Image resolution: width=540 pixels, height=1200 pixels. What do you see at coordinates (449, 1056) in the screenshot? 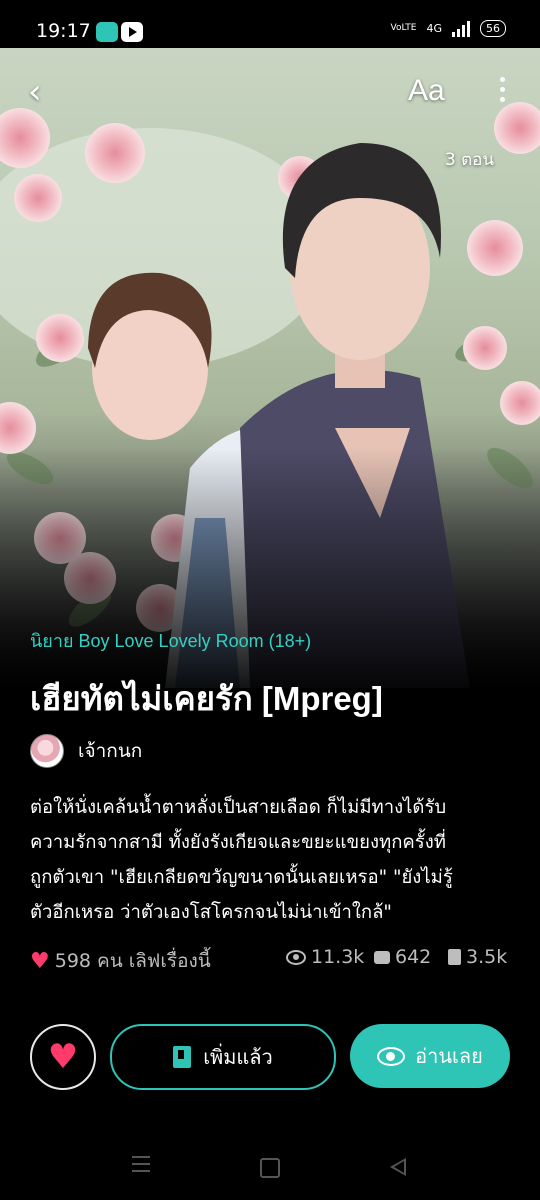
I see `read-label: อ่านเลย` at bounding box center [449, 1056].